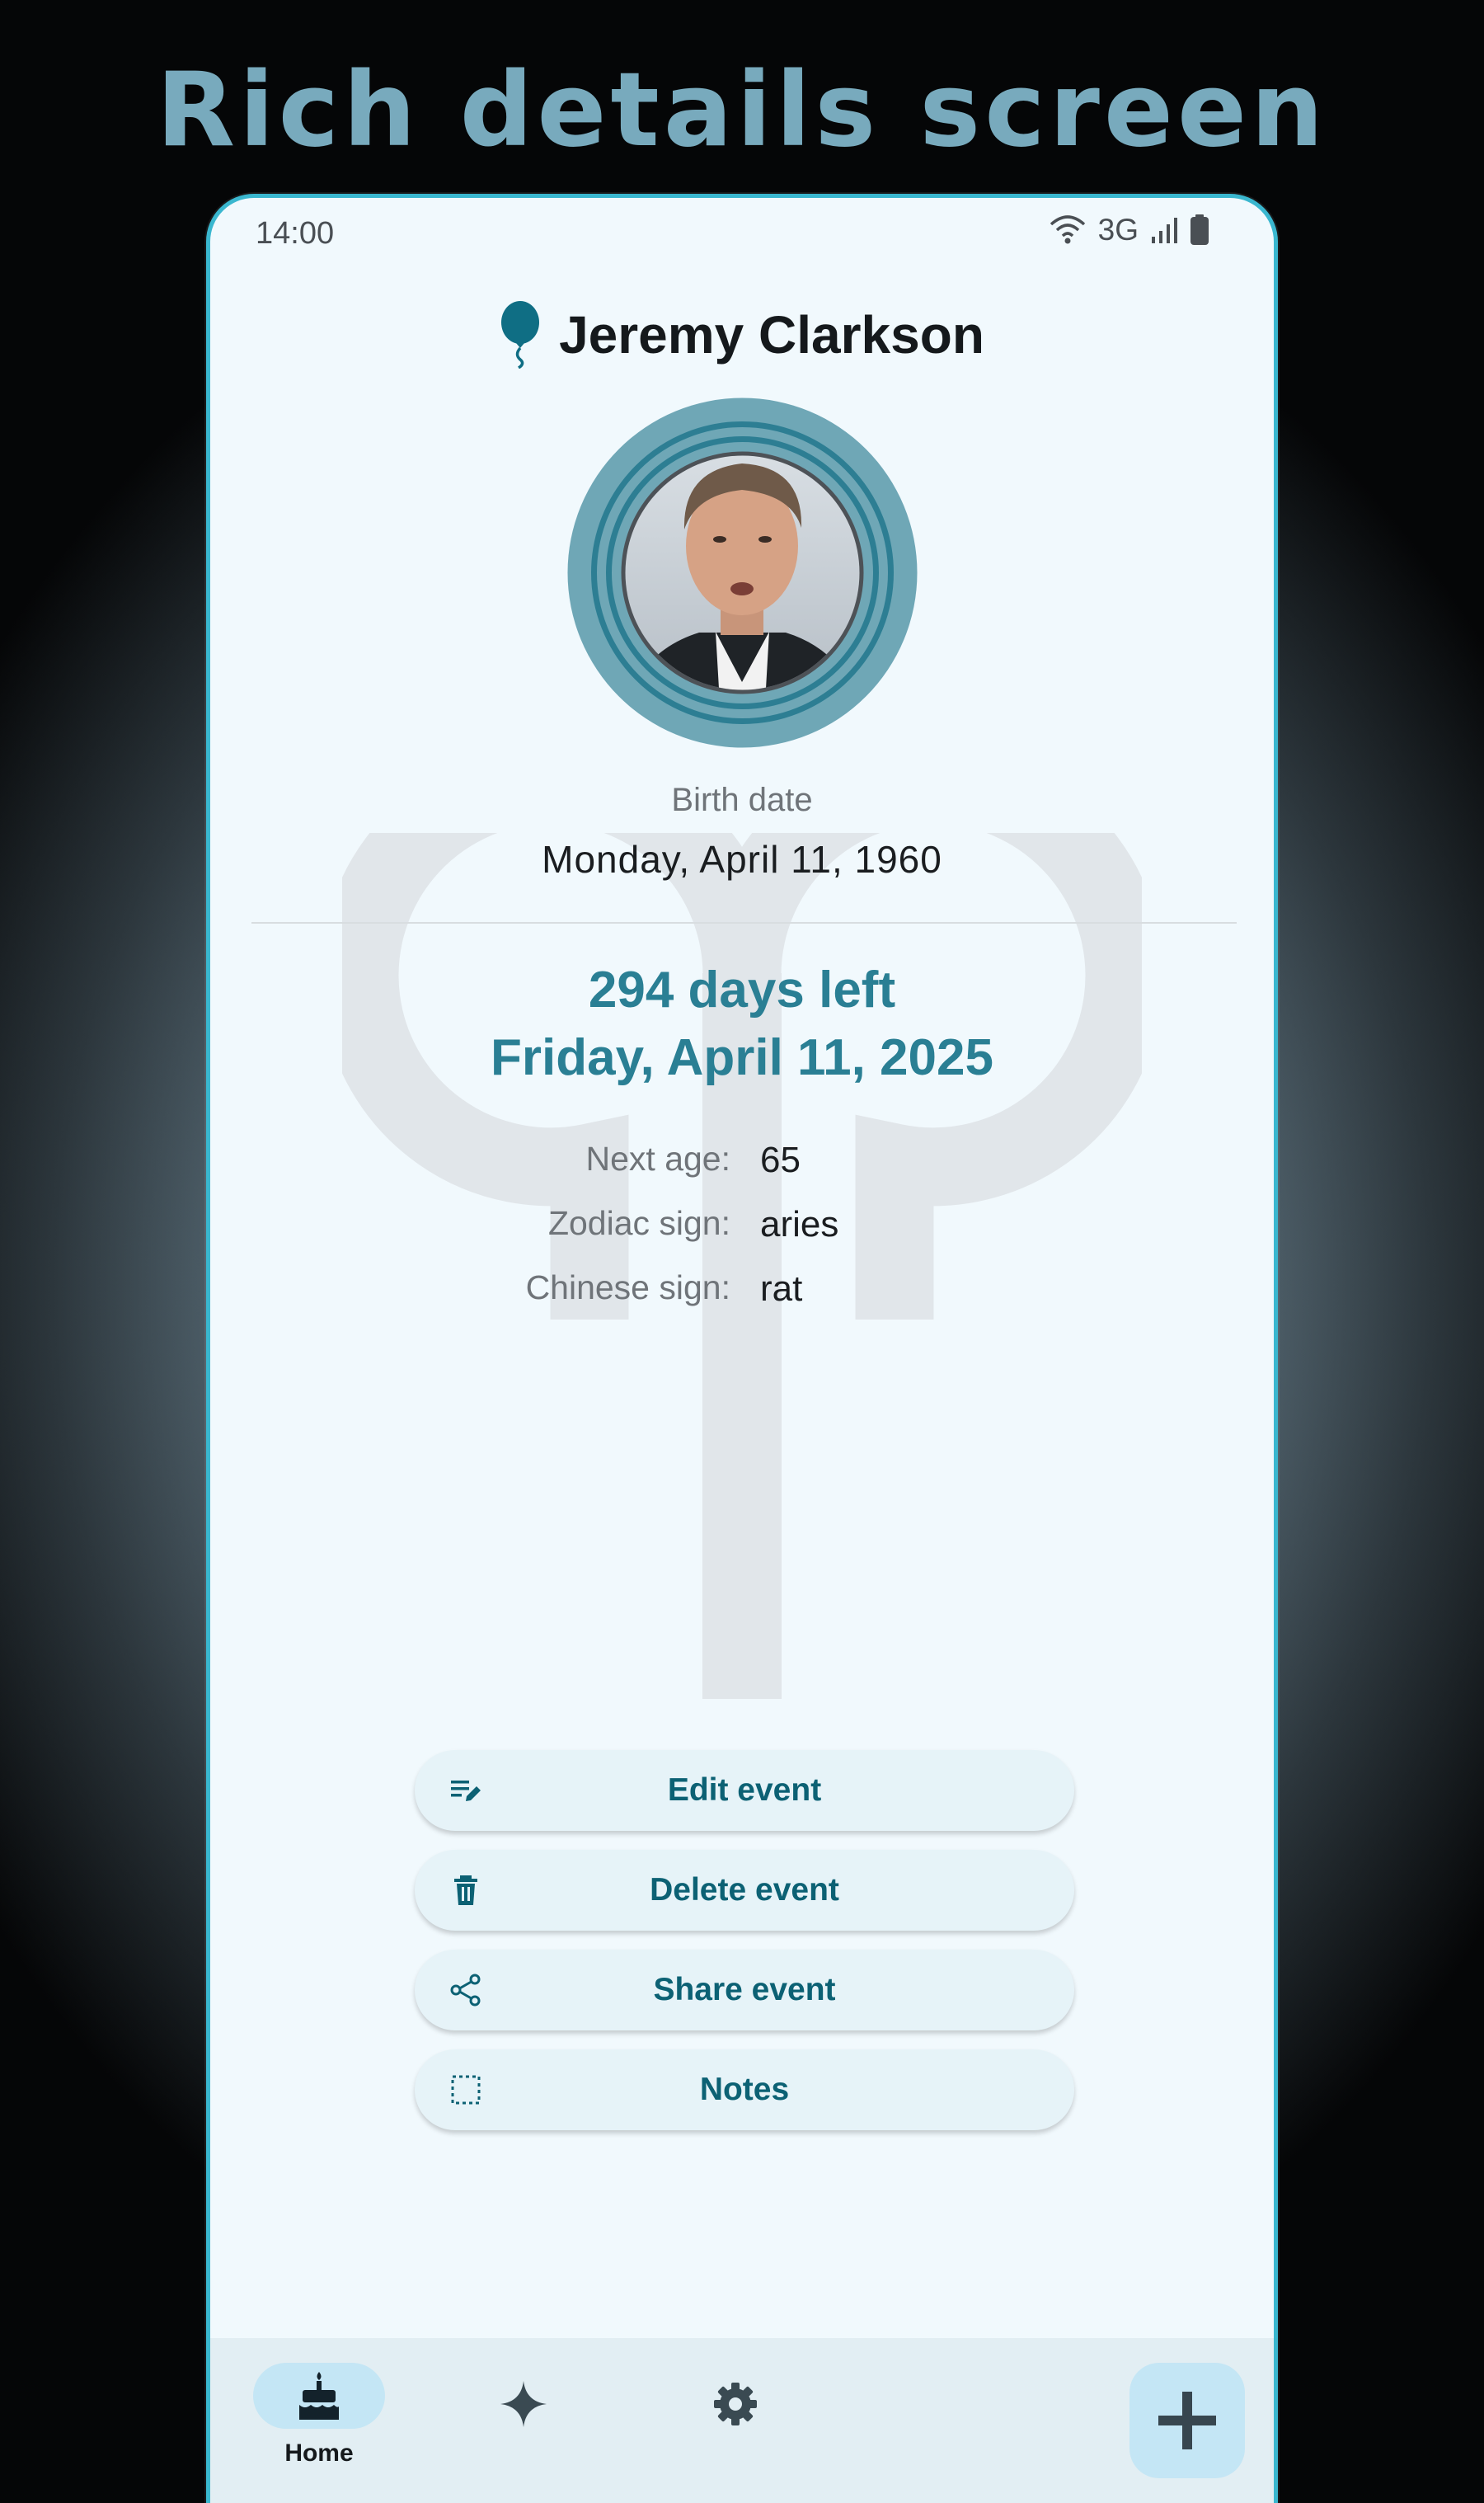 The image size is (1484, 2503). I want to click on info-row-zodiac-sign: Zodiac sign: aries, so click(742, 1229).